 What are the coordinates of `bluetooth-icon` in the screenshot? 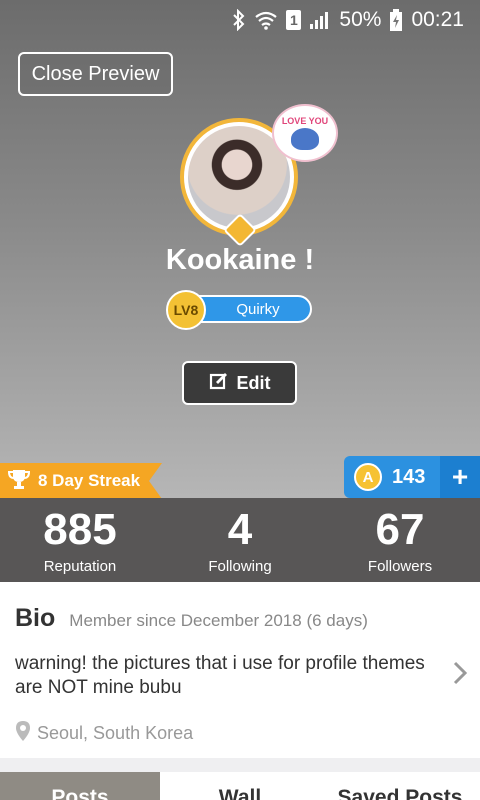 It's located at (239, 20).